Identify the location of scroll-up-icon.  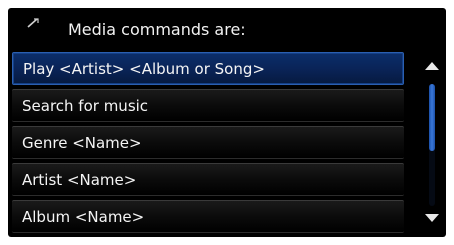
(432, 66).